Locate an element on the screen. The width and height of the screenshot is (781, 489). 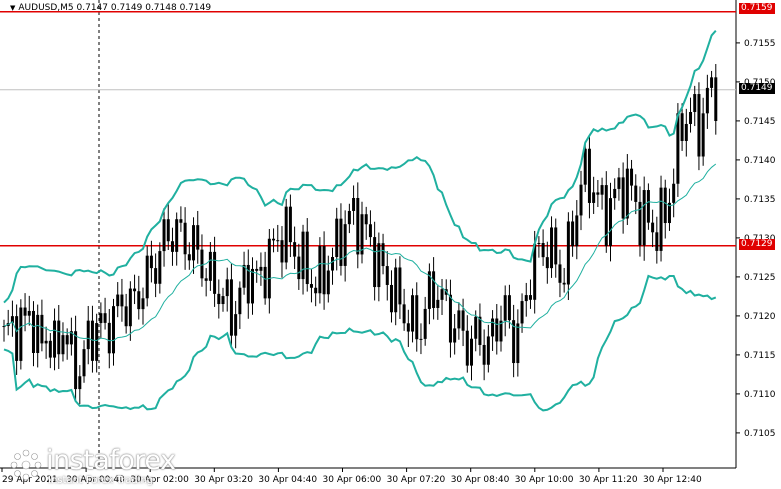
collapse-triangle-icon: ▼ is located at coordinates (12, 8).